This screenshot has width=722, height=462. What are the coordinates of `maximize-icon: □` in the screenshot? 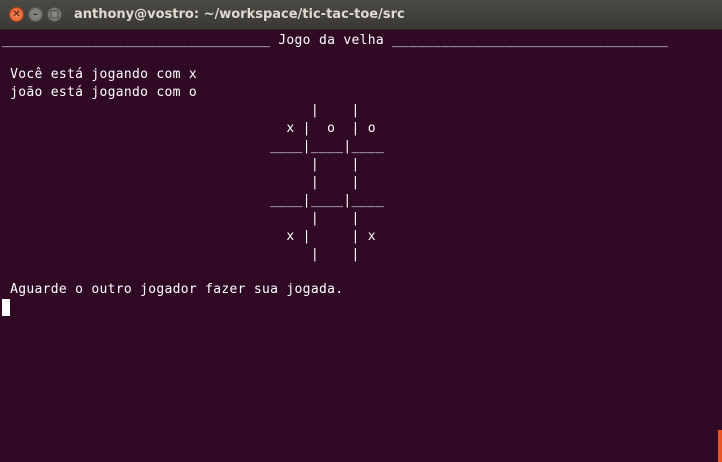 It's located at (54, 14).